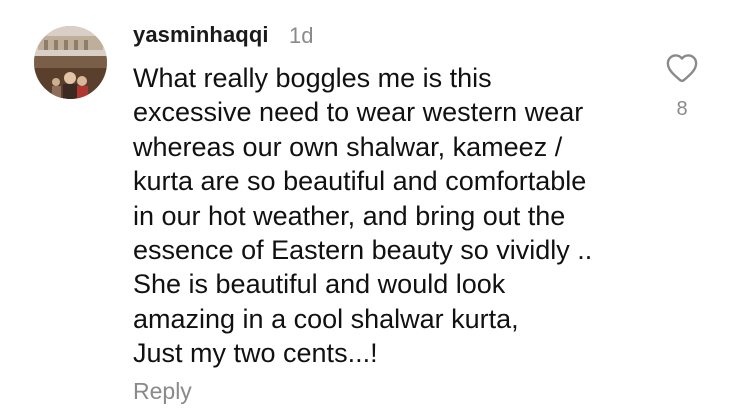 The height and width of the screenshot is (415, 740). I want to click on comment-line: excessive need to wear western wear, so click(358, 112).